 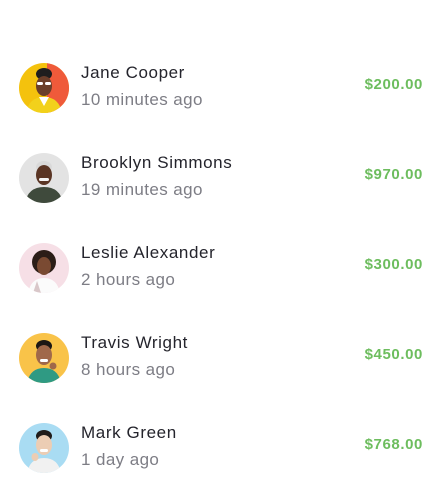 I want to click on person-yellow-background-avatar-icon, so click(x=44, y=88).